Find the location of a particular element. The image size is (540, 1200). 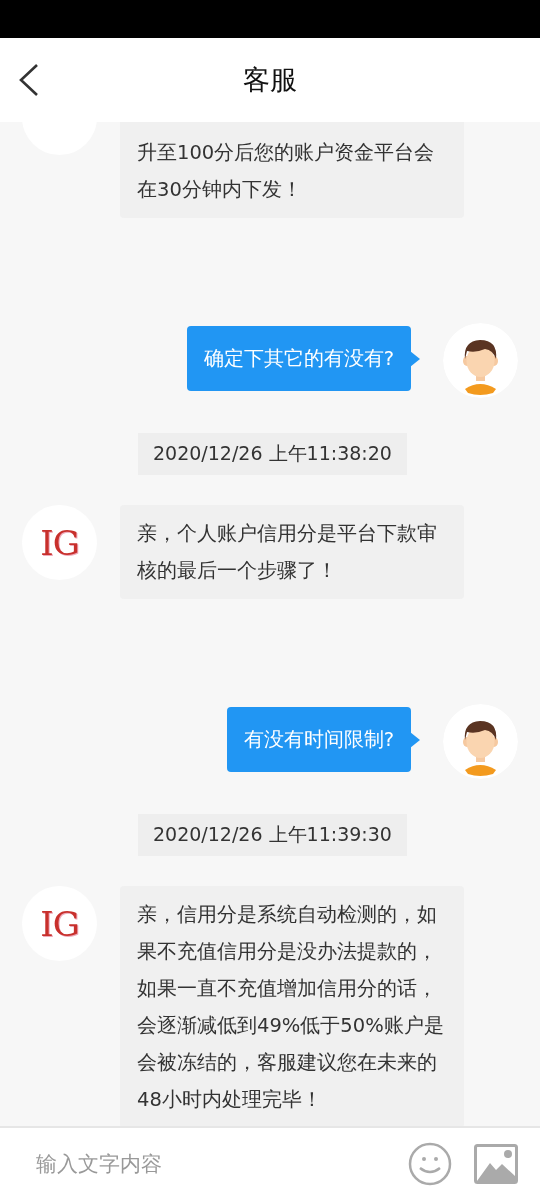

timestamp: 2020/12/26 上午11:39:30 is located at coordinates (272, 835).